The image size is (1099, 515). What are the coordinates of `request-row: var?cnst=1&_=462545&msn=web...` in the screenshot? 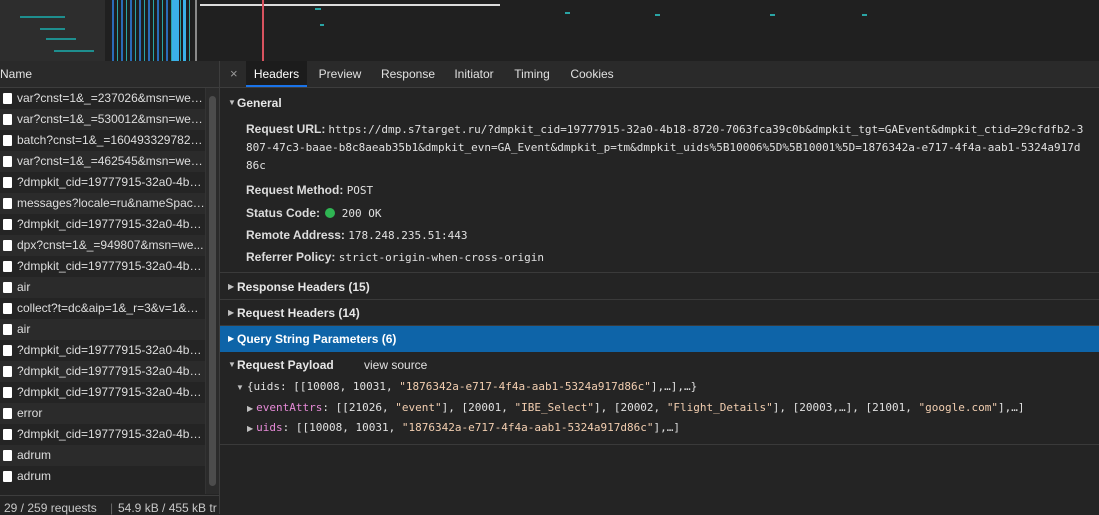 It's located at (102, 161).